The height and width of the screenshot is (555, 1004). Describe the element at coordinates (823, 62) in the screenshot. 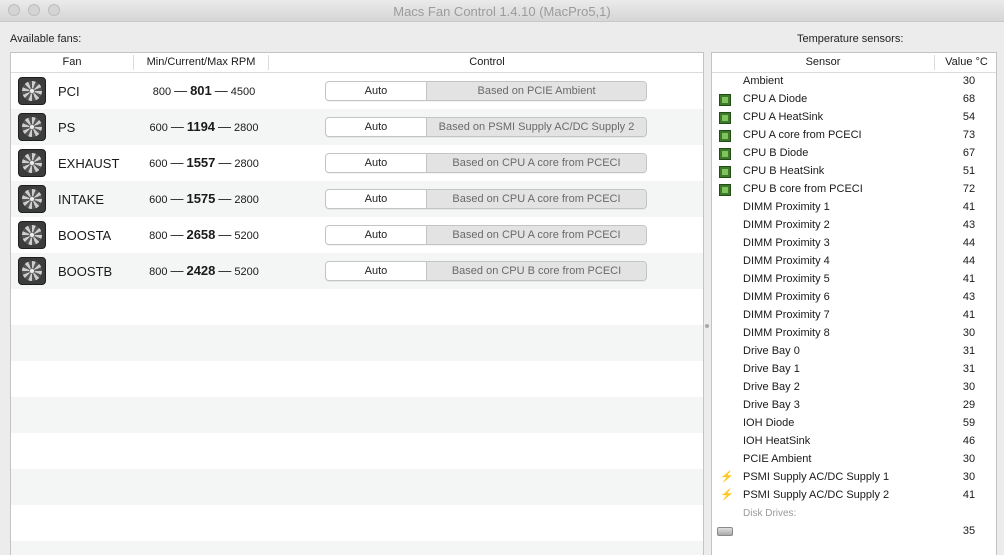

I see `sensor-column-header: Sensor` at that location.